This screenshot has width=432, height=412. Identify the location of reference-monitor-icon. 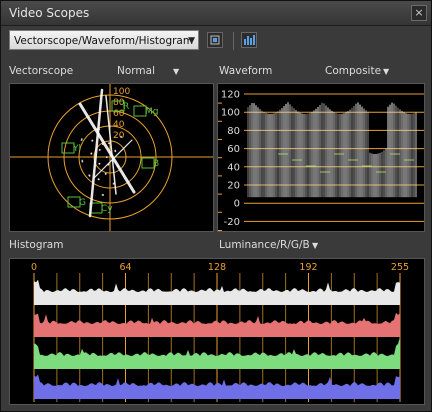
(215, 40).